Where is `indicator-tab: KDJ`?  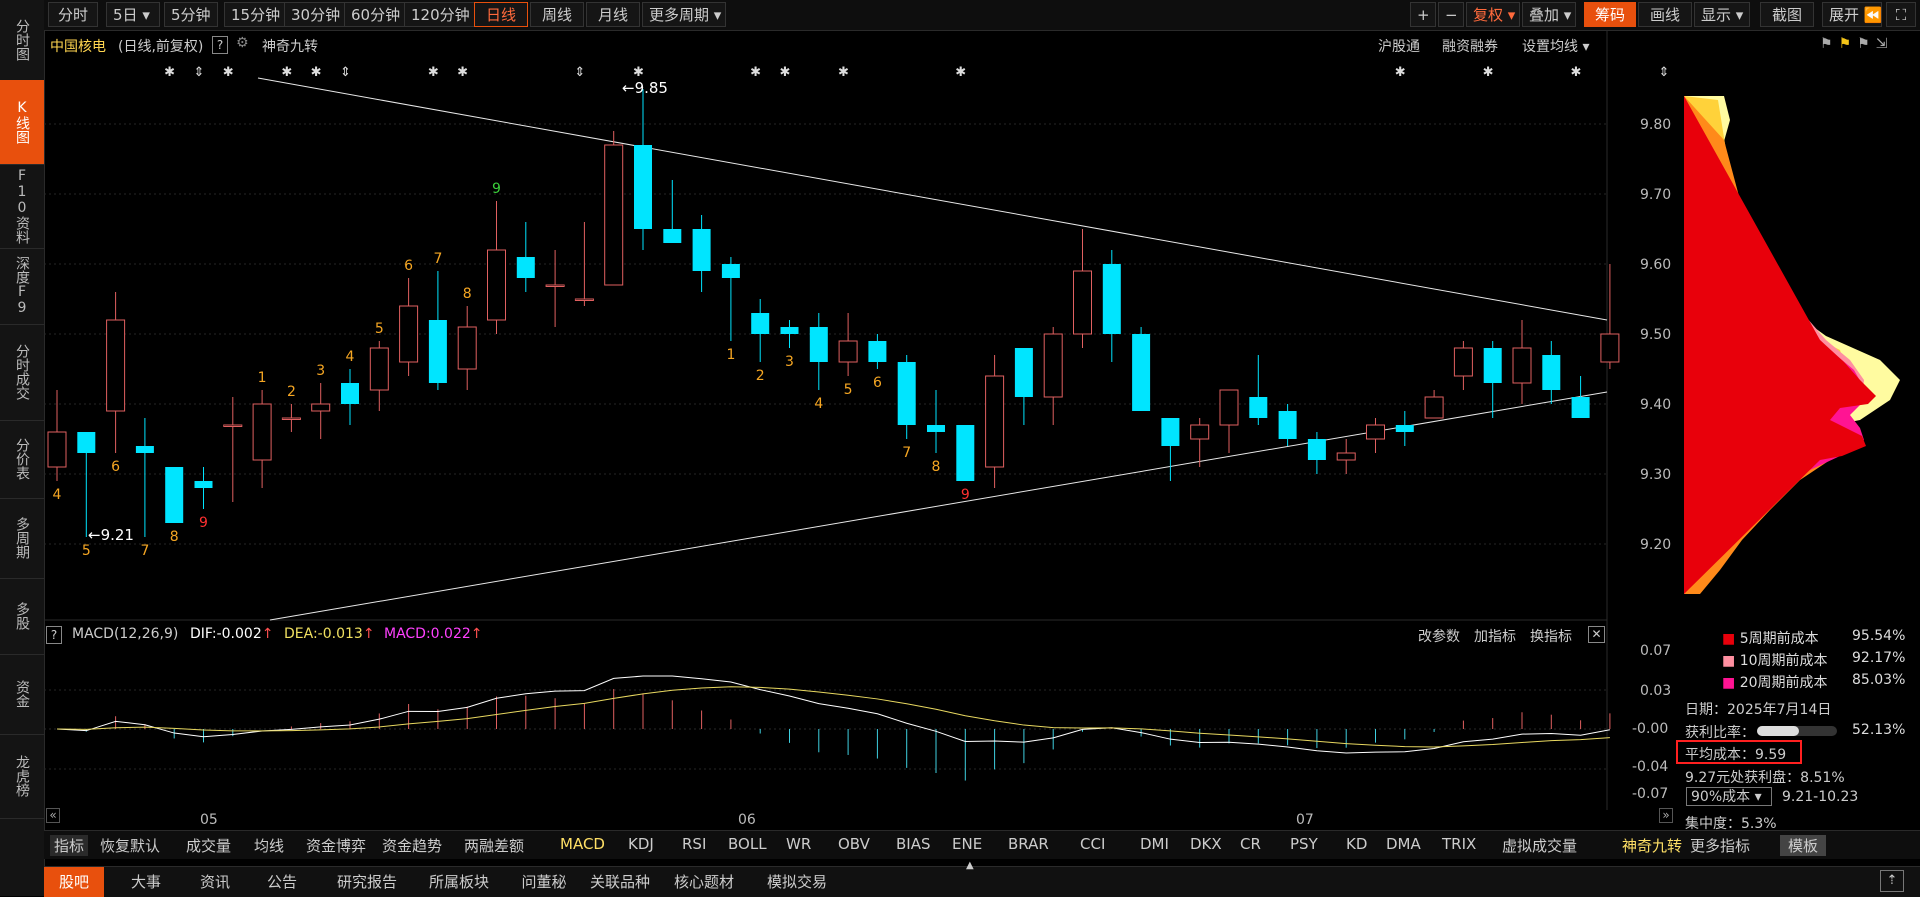
indicator-tab: KDJ is located at coordinates (641, 844).